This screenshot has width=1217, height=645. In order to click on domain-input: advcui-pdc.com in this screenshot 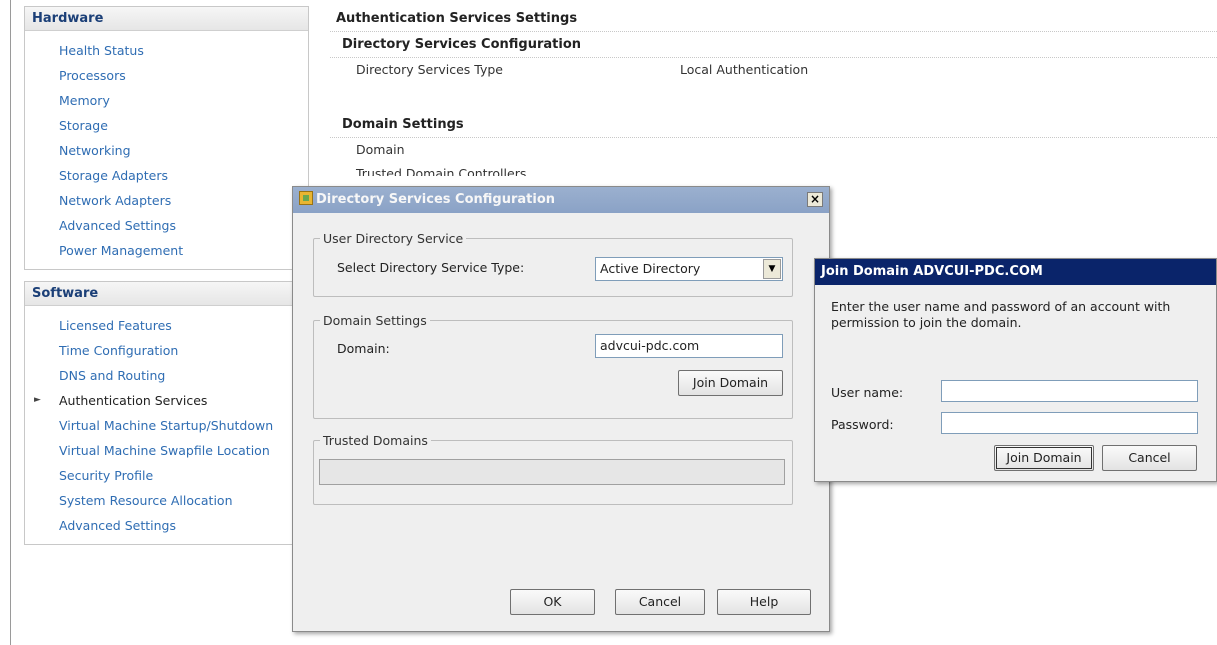, I will do `click(689, 346)`.